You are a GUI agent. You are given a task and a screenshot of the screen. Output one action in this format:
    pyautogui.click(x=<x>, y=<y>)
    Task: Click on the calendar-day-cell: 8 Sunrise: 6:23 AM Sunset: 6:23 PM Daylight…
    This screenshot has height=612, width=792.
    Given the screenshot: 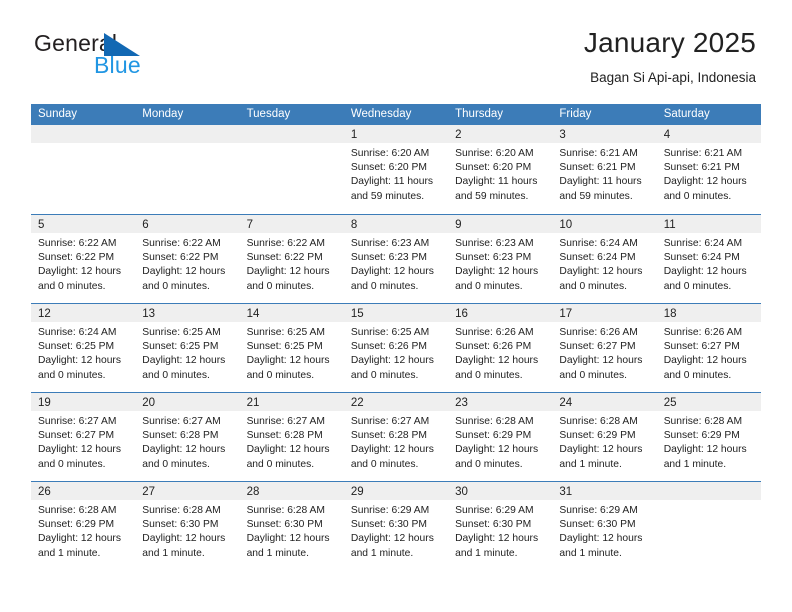 What is the action you would take?
    pyautogui.click(x=396, y=259)
    